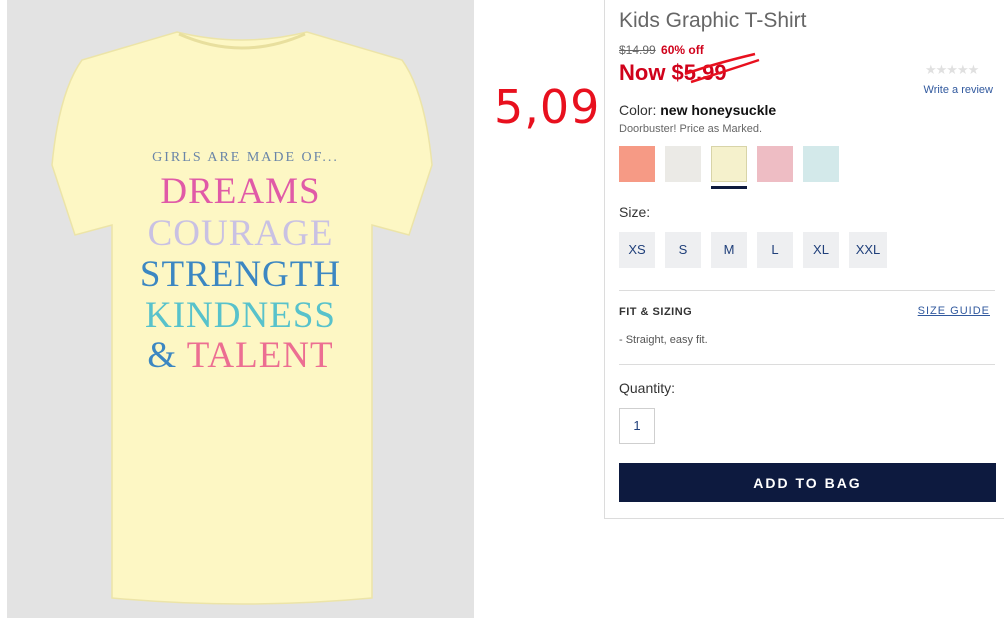 This screenshot has height=628, width=1004. Describe the element at coordinates (718, 110) in the screenshot. I see `color-value: new honeysuckle` at that location.